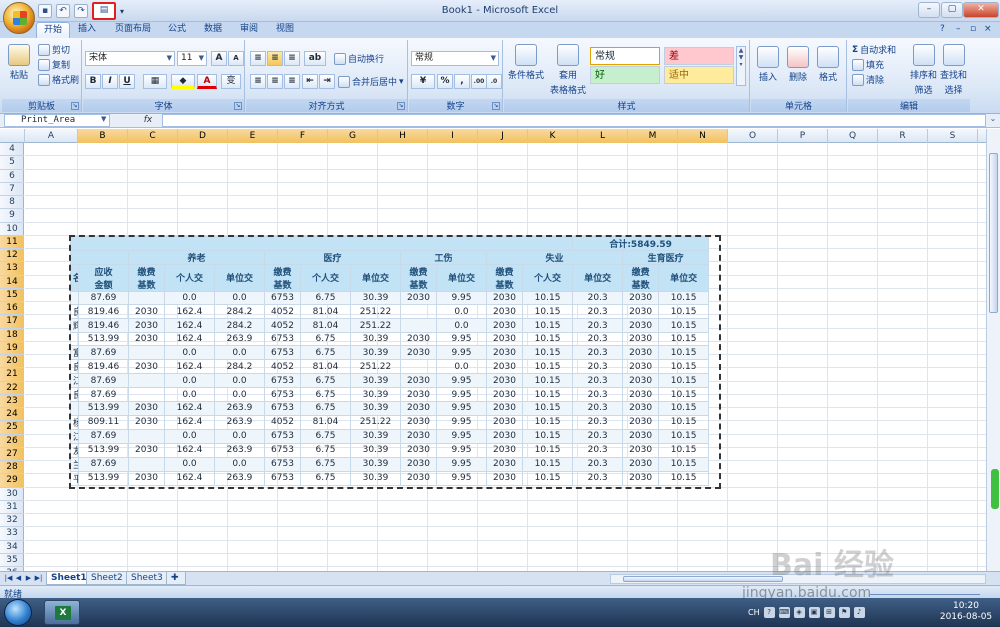  I want to click on sheet-tab-2: Sheet2, so click(107, 578).